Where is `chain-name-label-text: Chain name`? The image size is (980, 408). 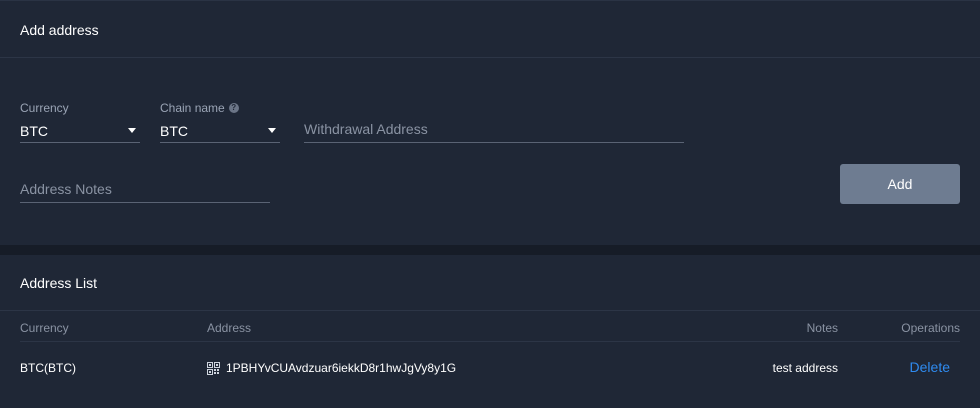 chain-name-label-text: Chain name is located at coordinates (192, 108).